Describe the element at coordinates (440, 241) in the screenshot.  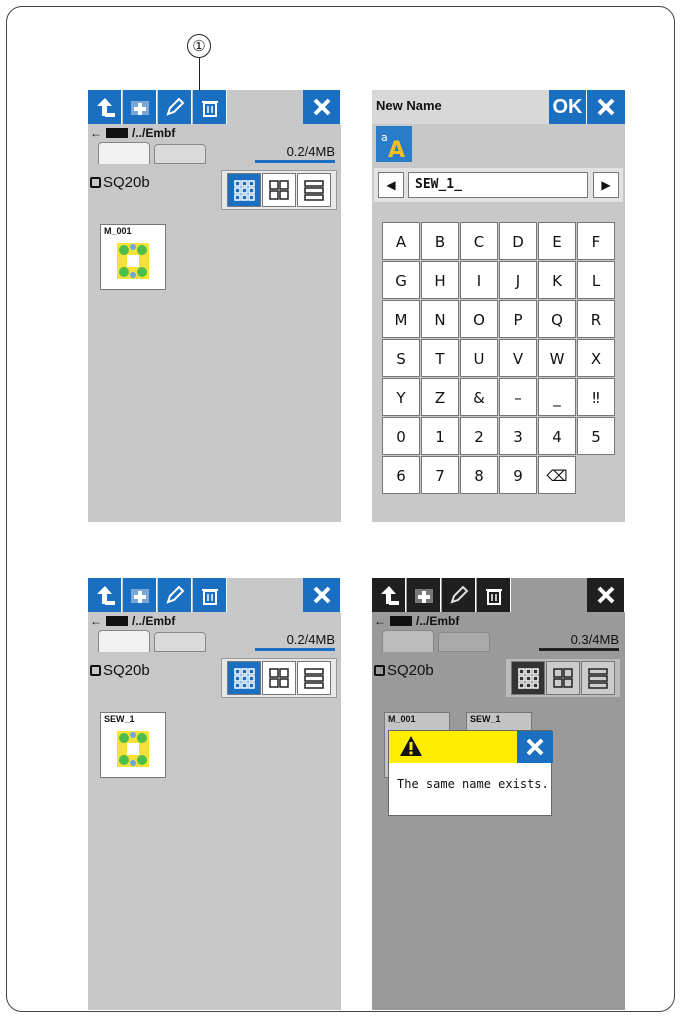
I see `key-button: B` at that location.